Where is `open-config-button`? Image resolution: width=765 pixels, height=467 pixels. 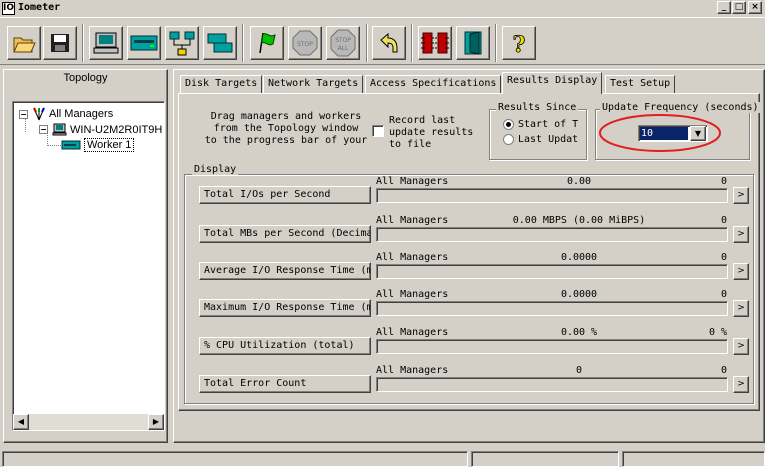 open-config-button is located at coordinates (24, 43).